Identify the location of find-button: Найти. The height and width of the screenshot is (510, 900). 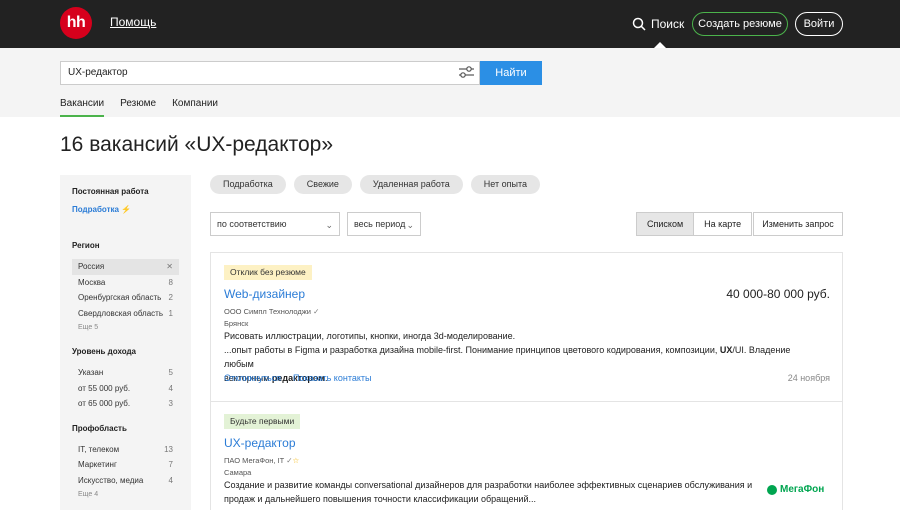
(511, 73).